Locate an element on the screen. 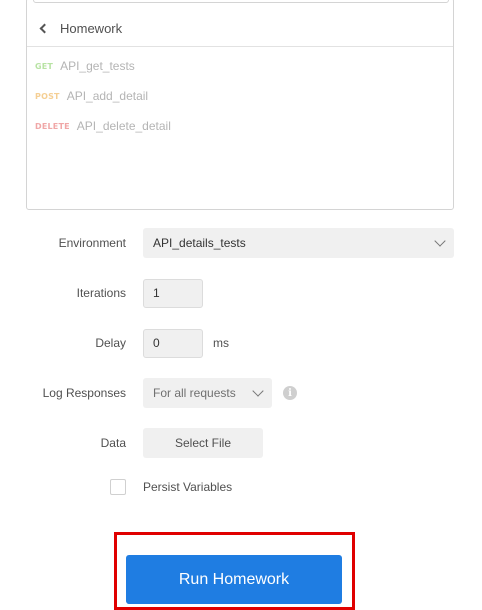 Image resolution: width=482 pixels, height=610 pixels. iterations-row: Iterations 1 is located at coordinates (241, 293).